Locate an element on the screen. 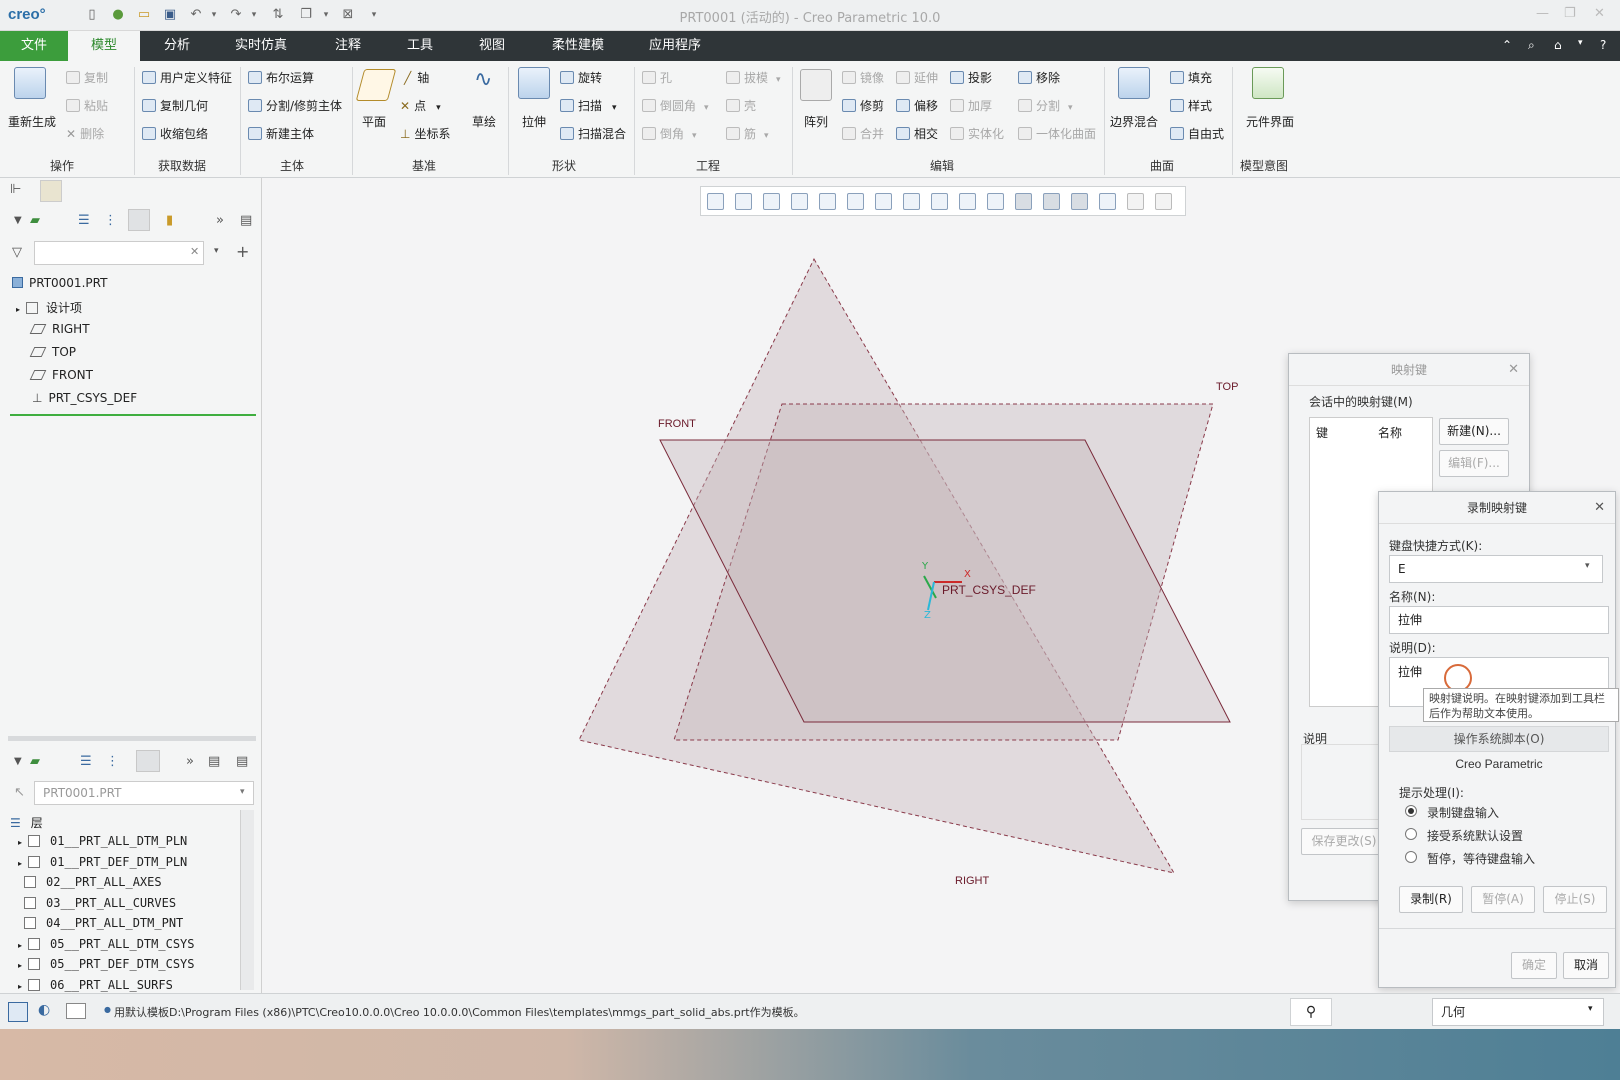 The width and height of the screenshot is (1620, 1080). layer-item: ▸ 05__PRT_ALL_DTM_CSYS is located at coordinates (106, 944).